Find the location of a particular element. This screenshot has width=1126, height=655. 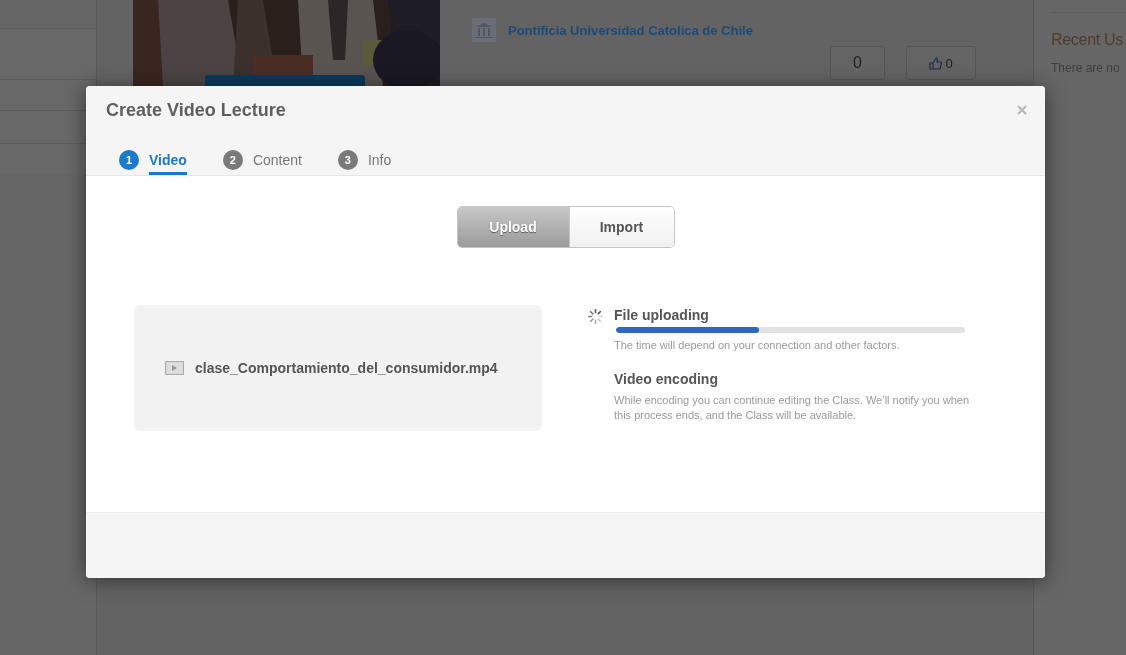

close-icon is located at coordinates (1022, 110).